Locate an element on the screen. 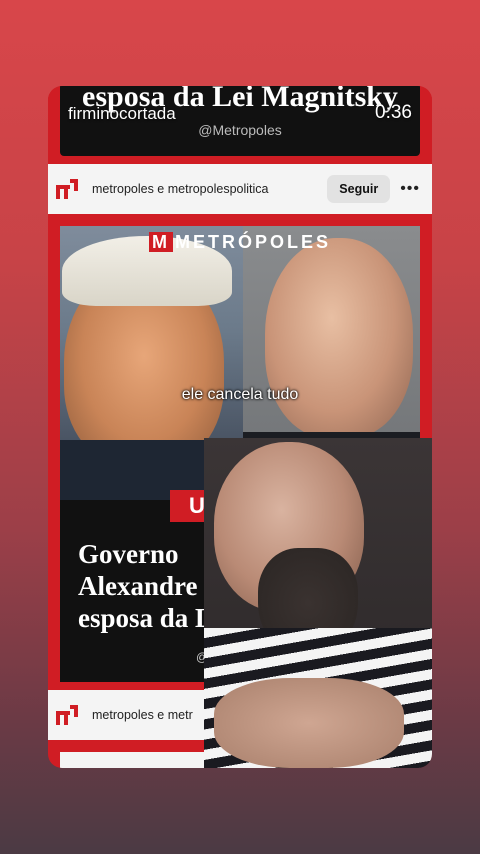 Image resolution: width=480 pixels, height=854 pixels. previous-post-handle: @Metropoles is located at coordinates (240, 130).